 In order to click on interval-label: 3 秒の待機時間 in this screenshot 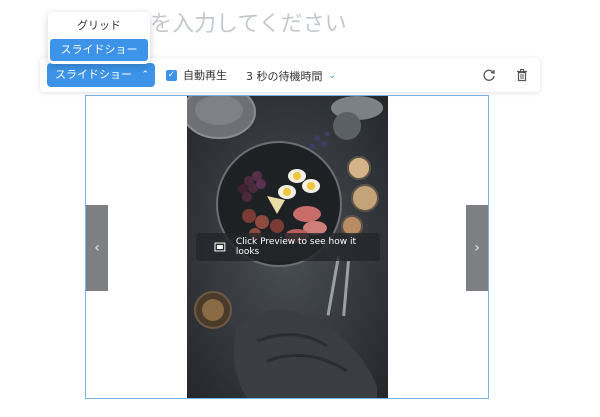, I will do `click(284, 76)`.